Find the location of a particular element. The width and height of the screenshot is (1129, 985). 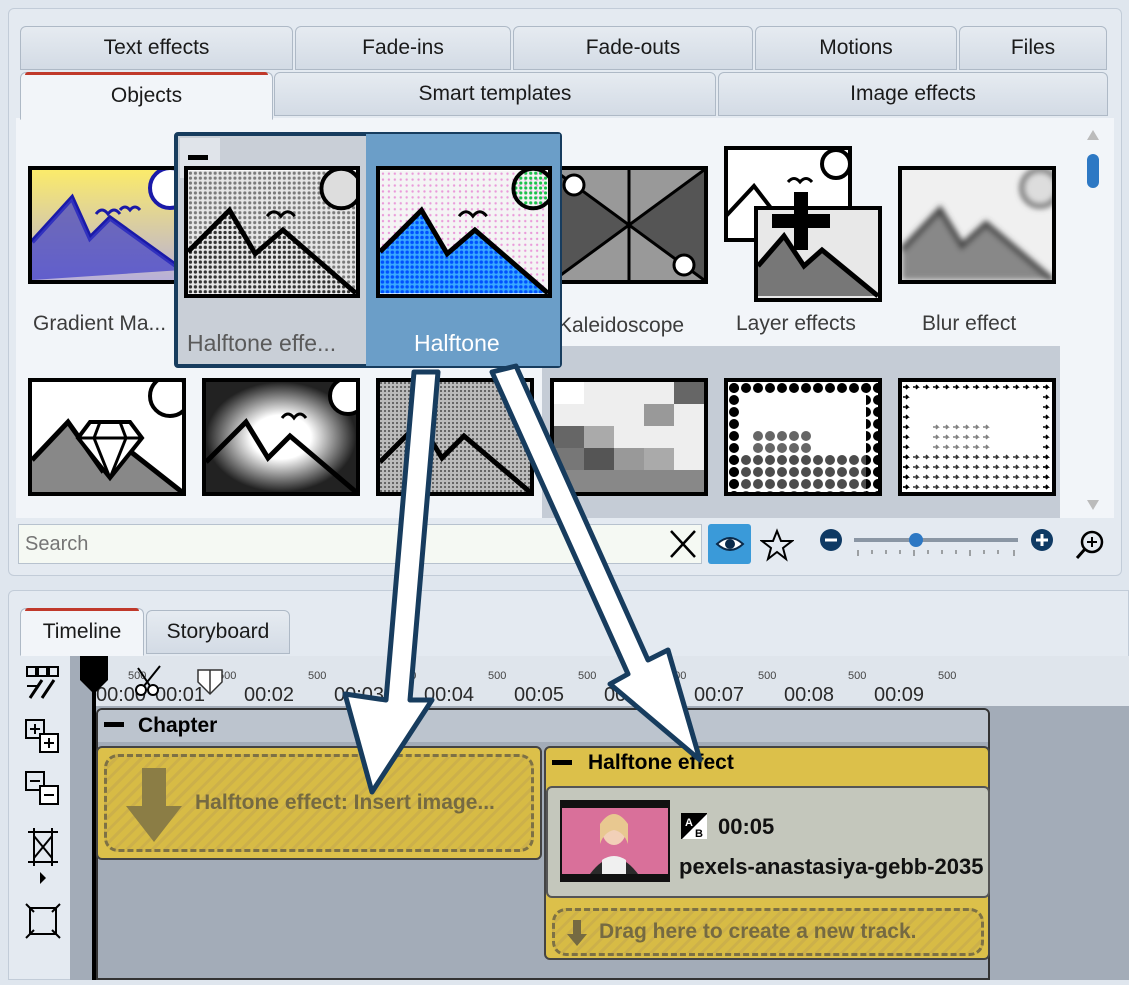

effect-label-blur-effect: Blur effect is located at coordinates (969, 323).